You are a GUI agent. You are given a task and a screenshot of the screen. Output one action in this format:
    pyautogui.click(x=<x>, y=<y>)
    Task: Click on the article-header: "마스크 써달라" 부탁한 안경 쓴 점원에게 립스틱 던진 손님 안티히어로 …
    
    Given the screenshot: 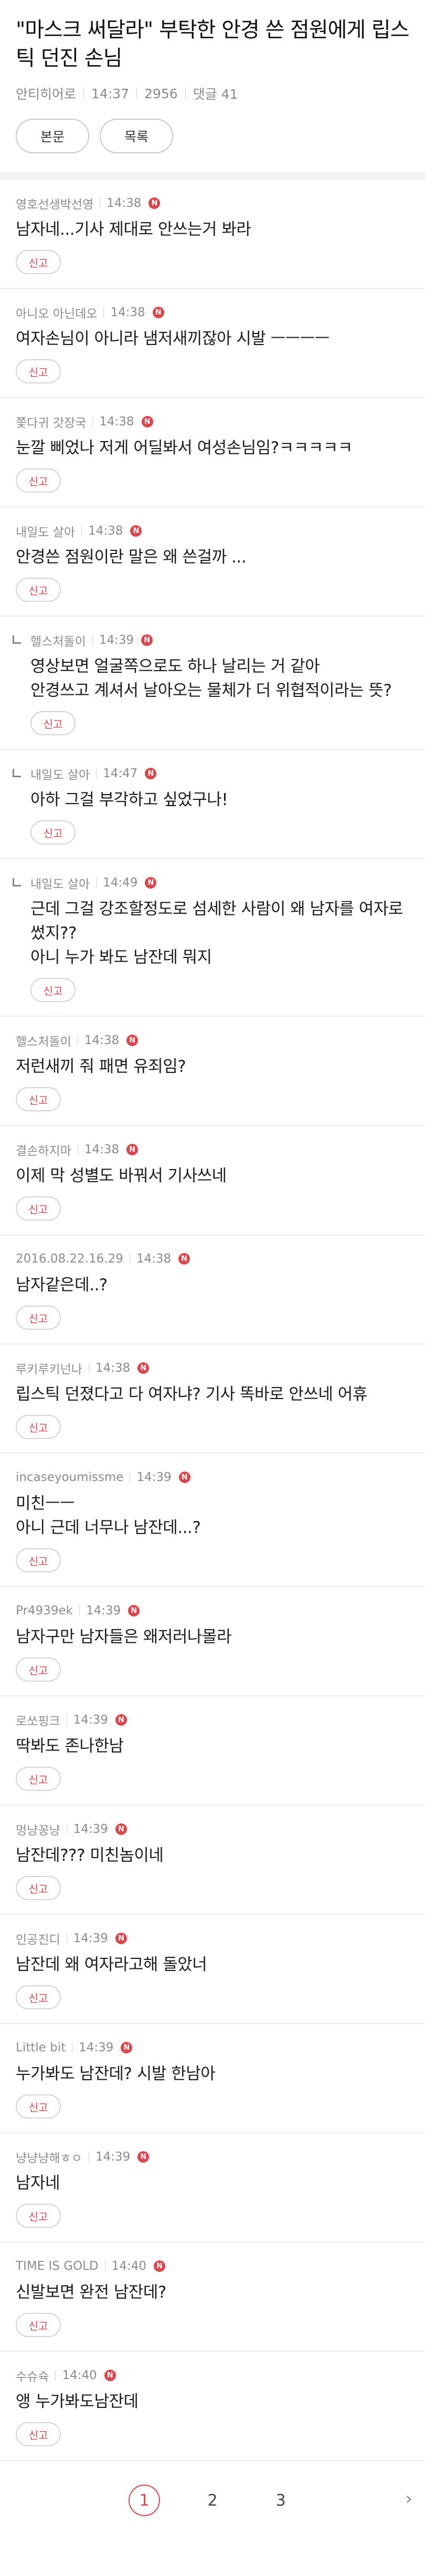 What is the action you would take?
    pyautogui.click(x=212, y=90)
    